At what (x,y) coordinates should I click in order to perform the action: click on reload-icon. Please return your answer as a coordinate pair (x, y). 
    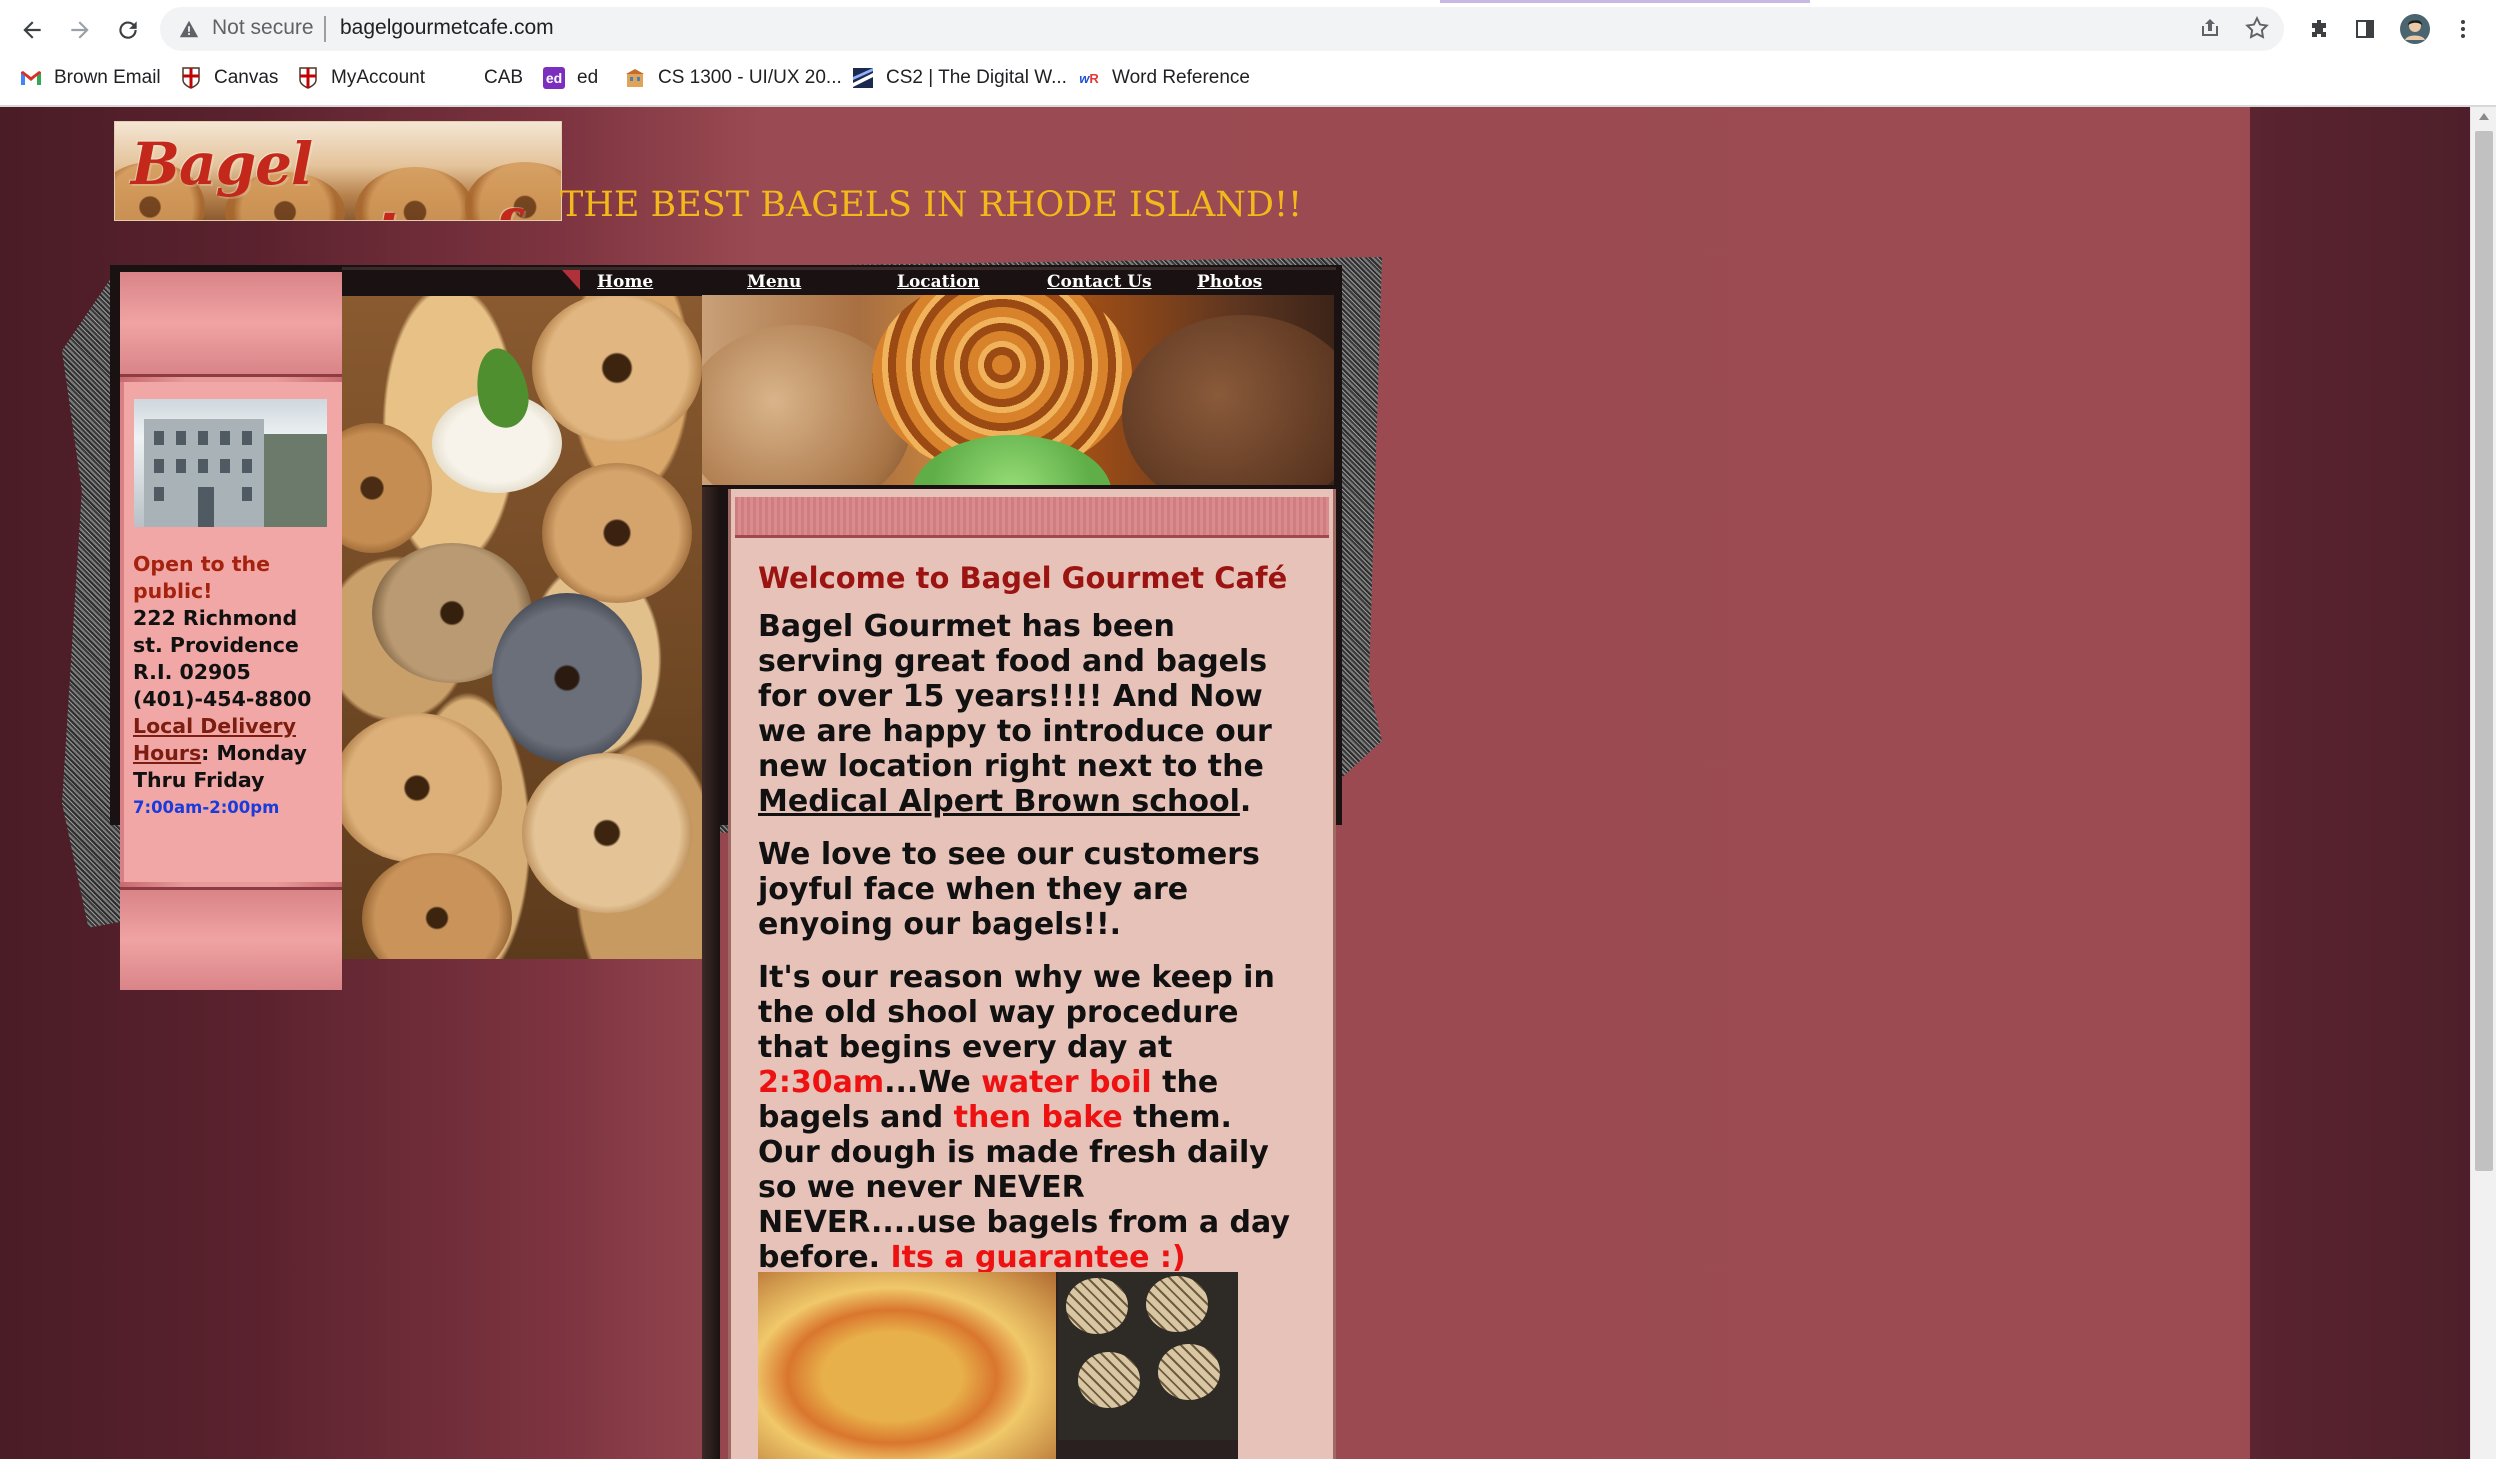
    Looking at the image, I should click on (128, 30).